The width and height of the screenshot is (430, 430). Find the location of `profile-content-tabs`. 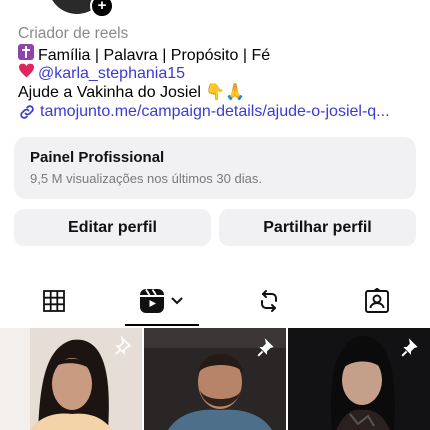

profile-content-tabs is located at coordinates (215, 303).